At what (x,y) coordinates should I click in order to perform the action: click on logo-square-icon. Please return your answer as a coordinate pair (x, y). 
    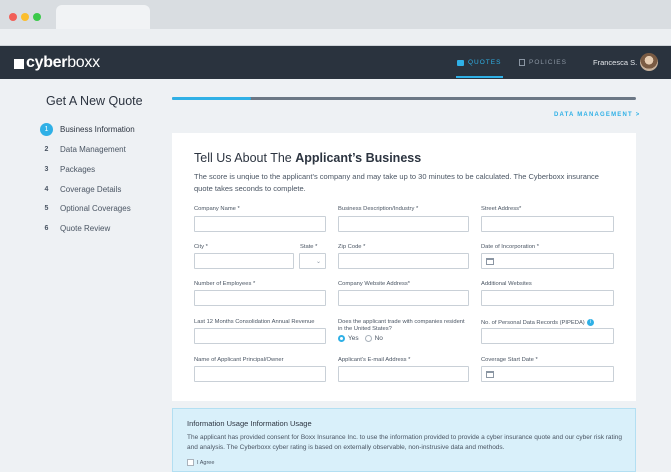
    Looking at the image, I should click on (19, 64).